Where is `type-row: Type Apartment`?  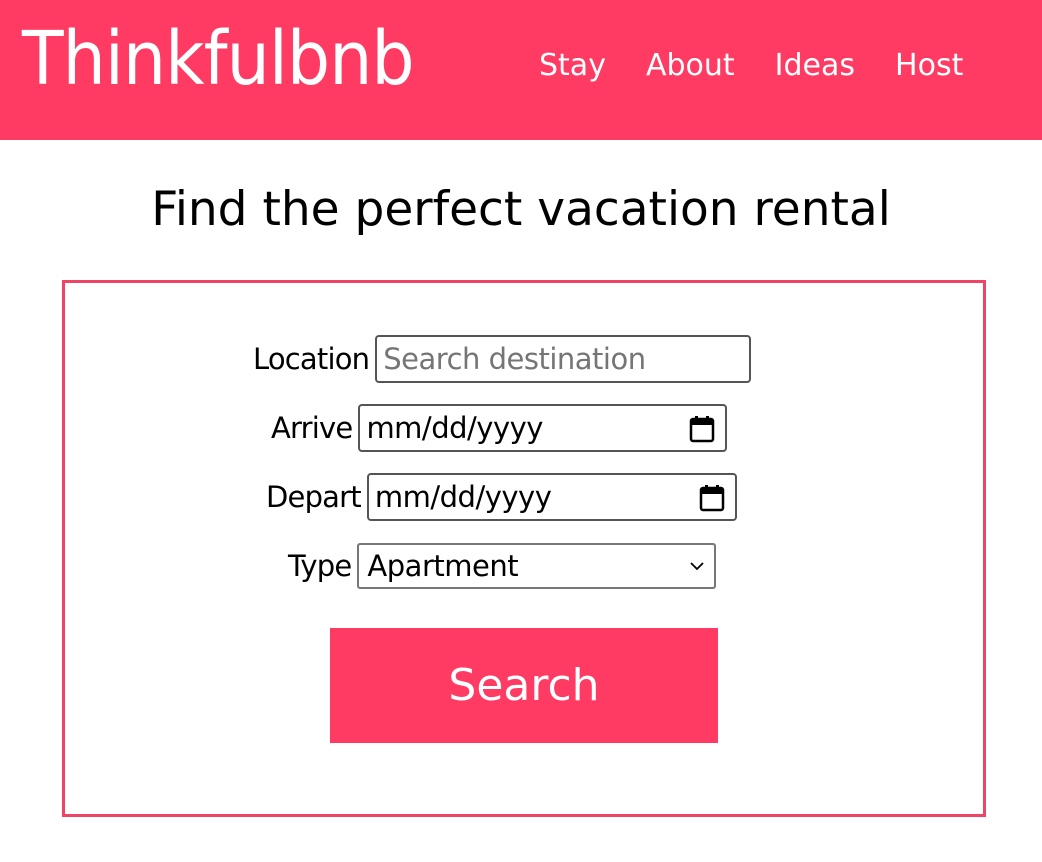 type-row: Type Apartment is located at coordinates (502, 566).